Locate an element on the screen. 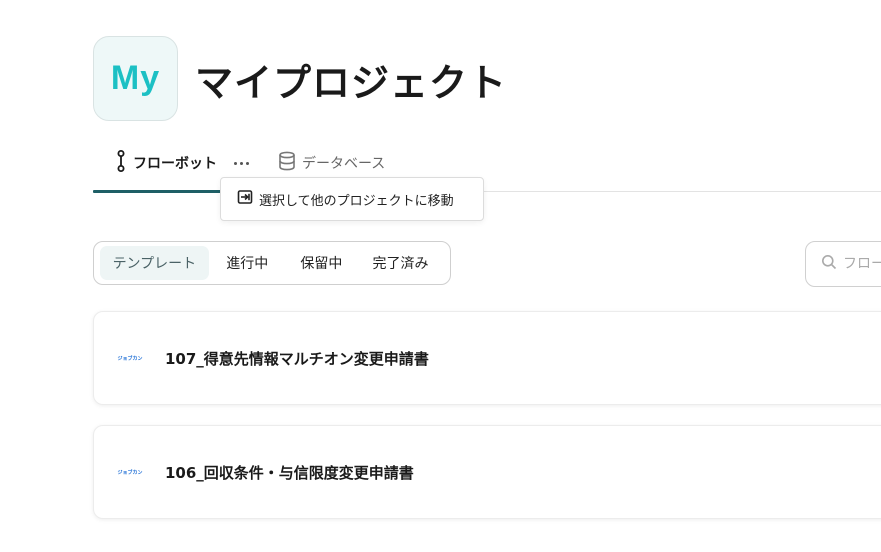  filter-completed: 完了済み is located at coordinates (400, 263).